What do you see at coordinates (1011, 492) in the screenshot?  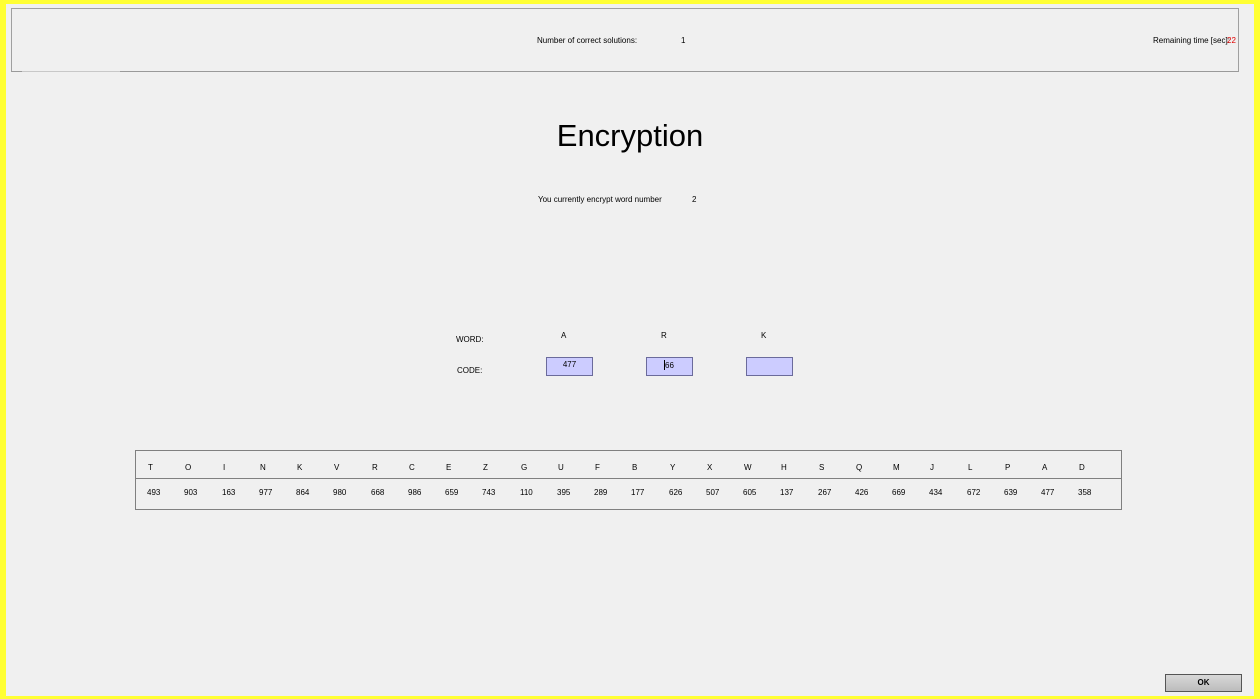 I see `table-code: 639` at bounding box center [1011, 492].